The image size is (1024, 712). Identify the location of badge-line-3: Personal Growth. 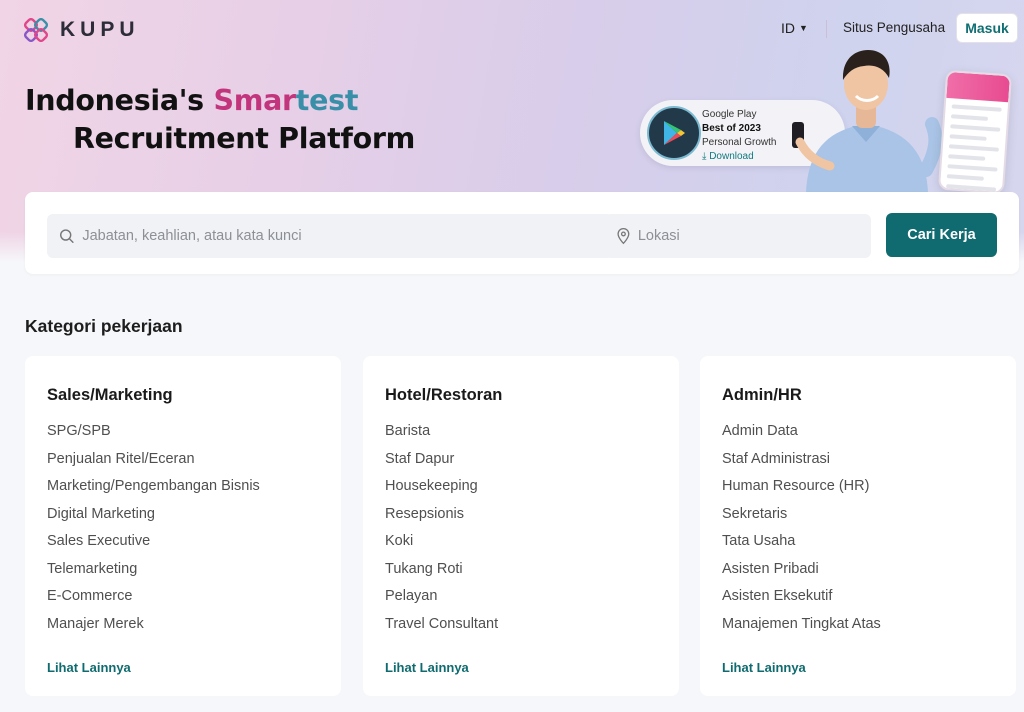
(739, 142).